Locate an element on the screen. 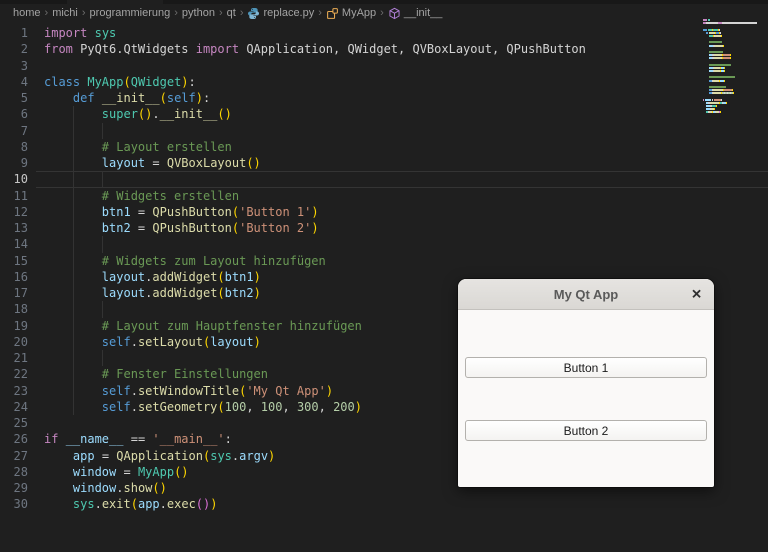  line-number: 17 is located at coordinates (14, 293).